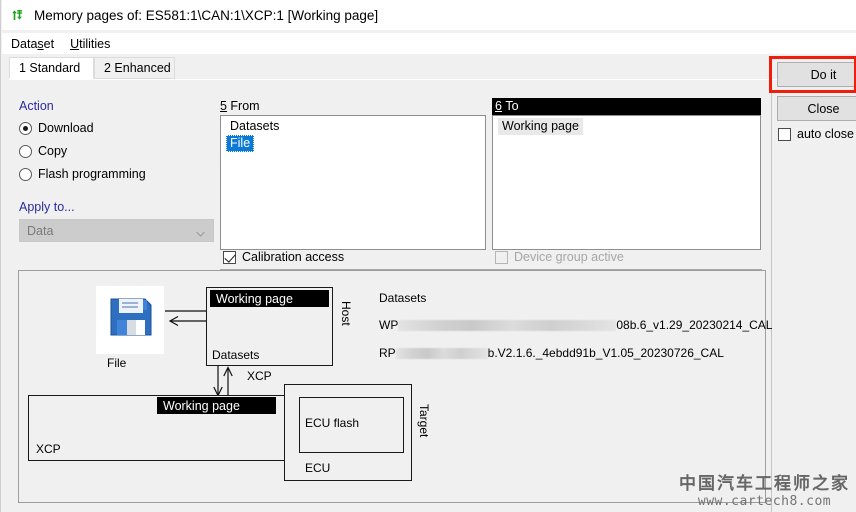 The width and height of the screenshot is (856, 512). I want to click on host-label: Host, so click(346, 313).